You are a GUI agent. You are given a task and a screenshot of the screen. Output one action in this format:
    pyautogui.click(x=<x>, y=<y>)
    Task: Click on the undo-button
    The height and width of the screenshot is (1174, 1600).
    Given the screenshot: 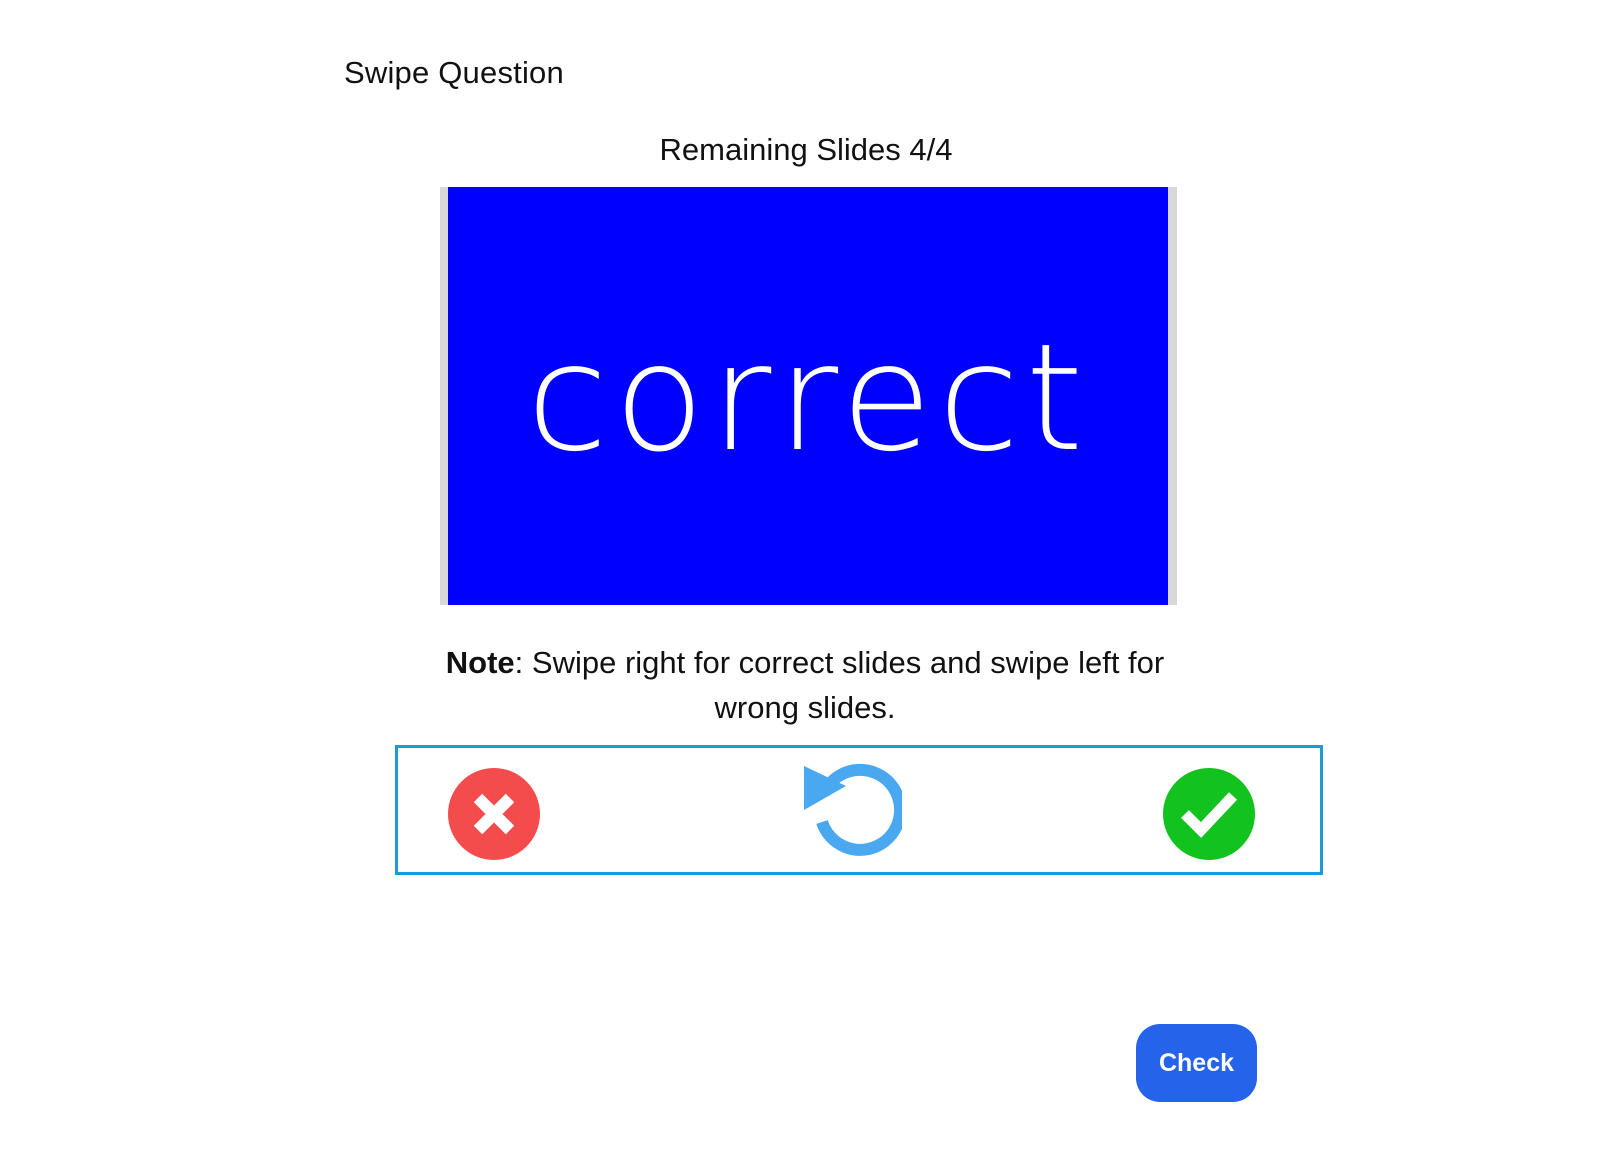 What is the action you would take?
    pyautogui.click(x=852, y=812)
    